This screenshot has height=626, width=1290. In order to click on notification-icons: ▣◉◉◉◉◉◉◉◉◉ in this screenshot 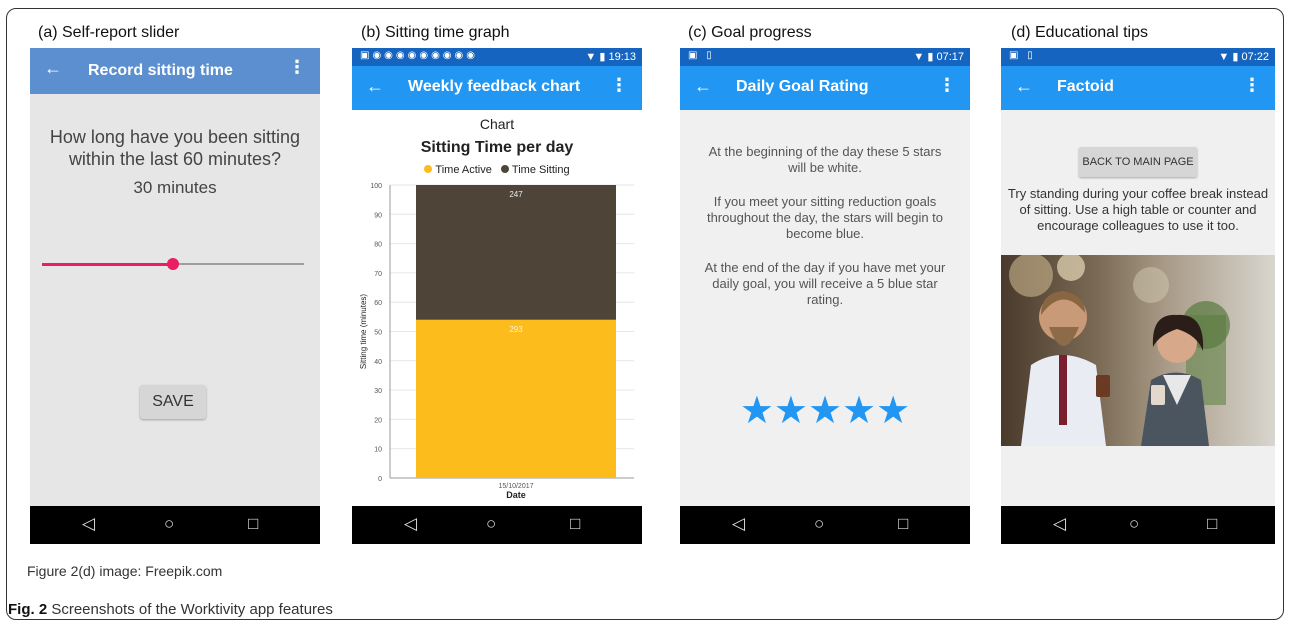, I will do `click(419, 55)`.